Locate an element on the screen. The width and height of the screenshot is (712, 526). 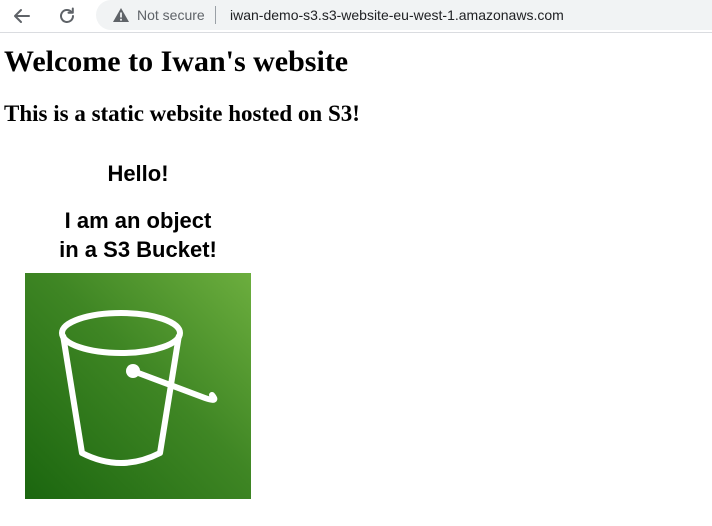
reload-button is located at coordinates (67, 16).